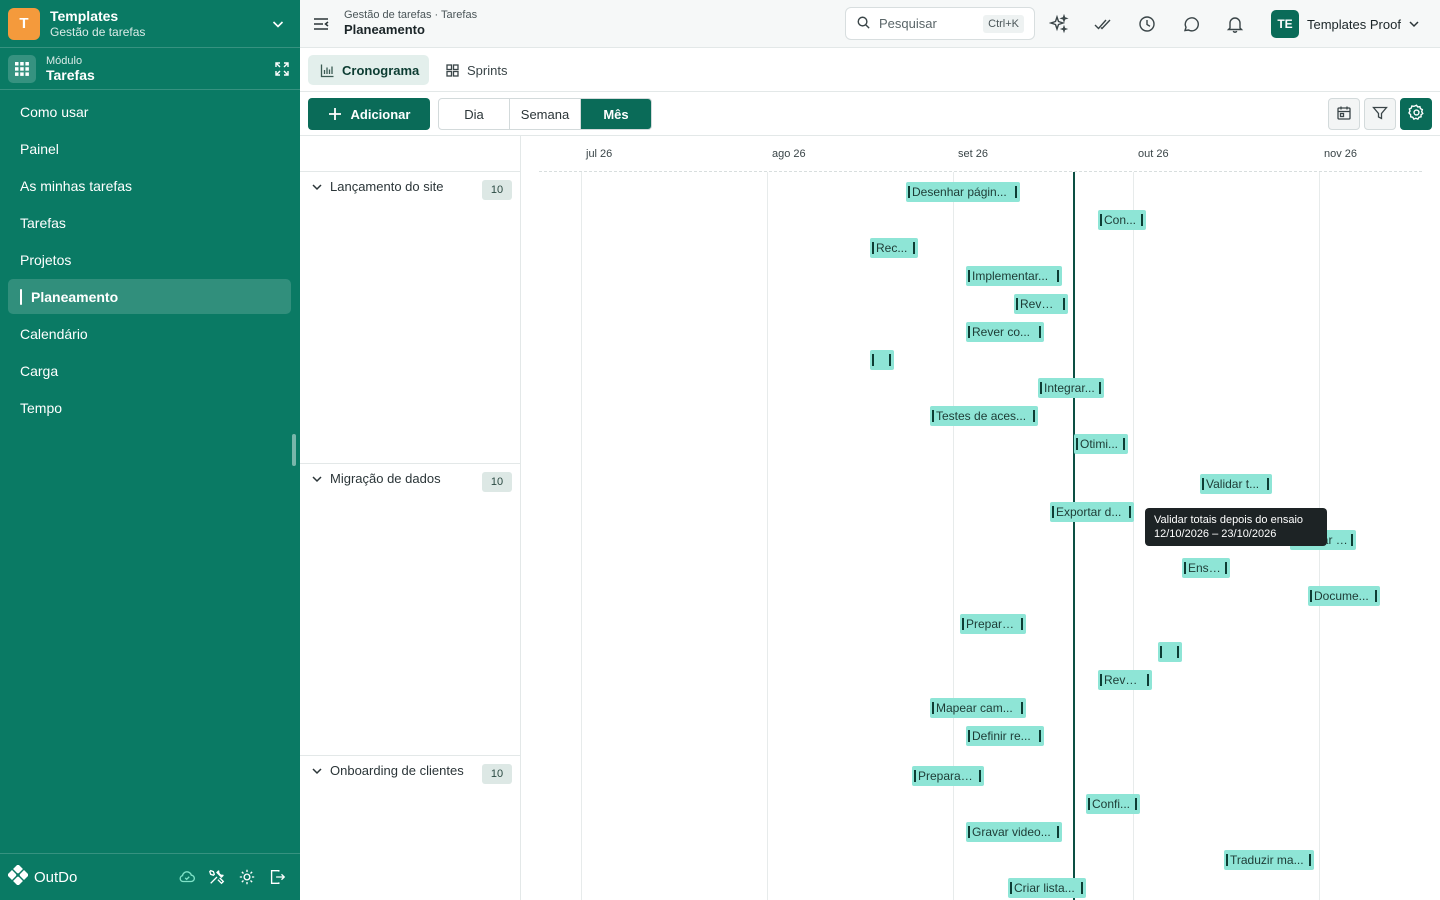 The width and height of the screenshot is (1440, 900). What do you see at coordinates (149, 222) in the screenshot?
I see `sidebar-item-tarefas: Tarefas` at bounding box center [149, 222].